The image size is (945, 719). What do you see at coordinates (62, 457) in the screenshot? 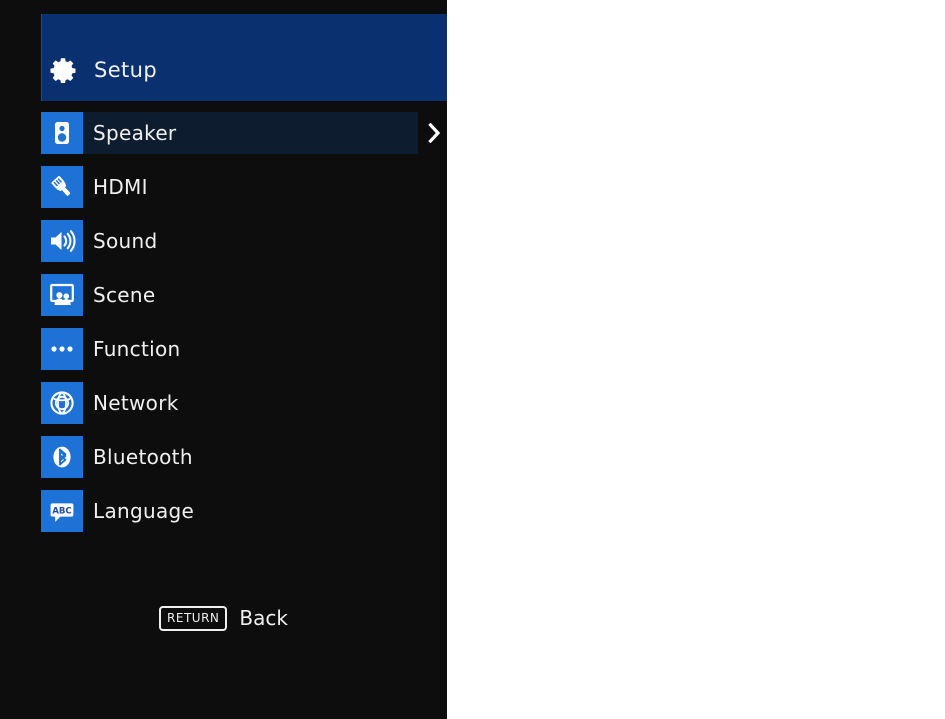
I see `bluetooth-icon` at bounding box center [62, 457].